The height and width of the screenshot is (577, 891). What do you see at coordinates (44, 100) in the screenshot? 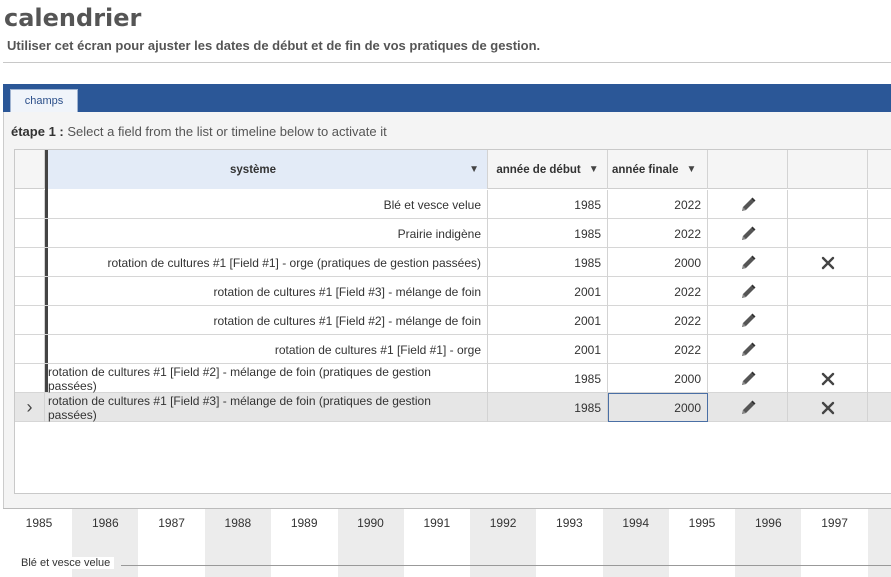
I see `tab-champs: champs` at bounding box center [44, 100].